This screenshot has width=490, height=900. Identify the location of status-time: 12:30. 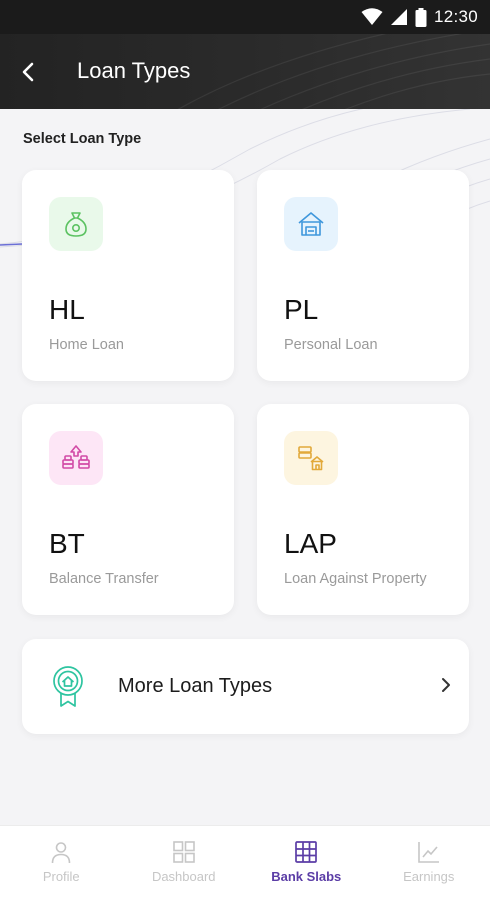
(455, 16).